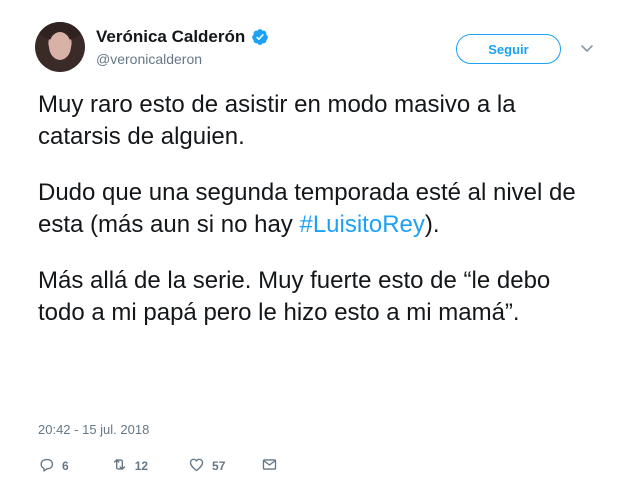 The height and width of the screenshot is (499, 633). What do you see at coordinates (141, 466) in the screenshot?
I see `retweet-count: 12` at bounding box center [141, 466].